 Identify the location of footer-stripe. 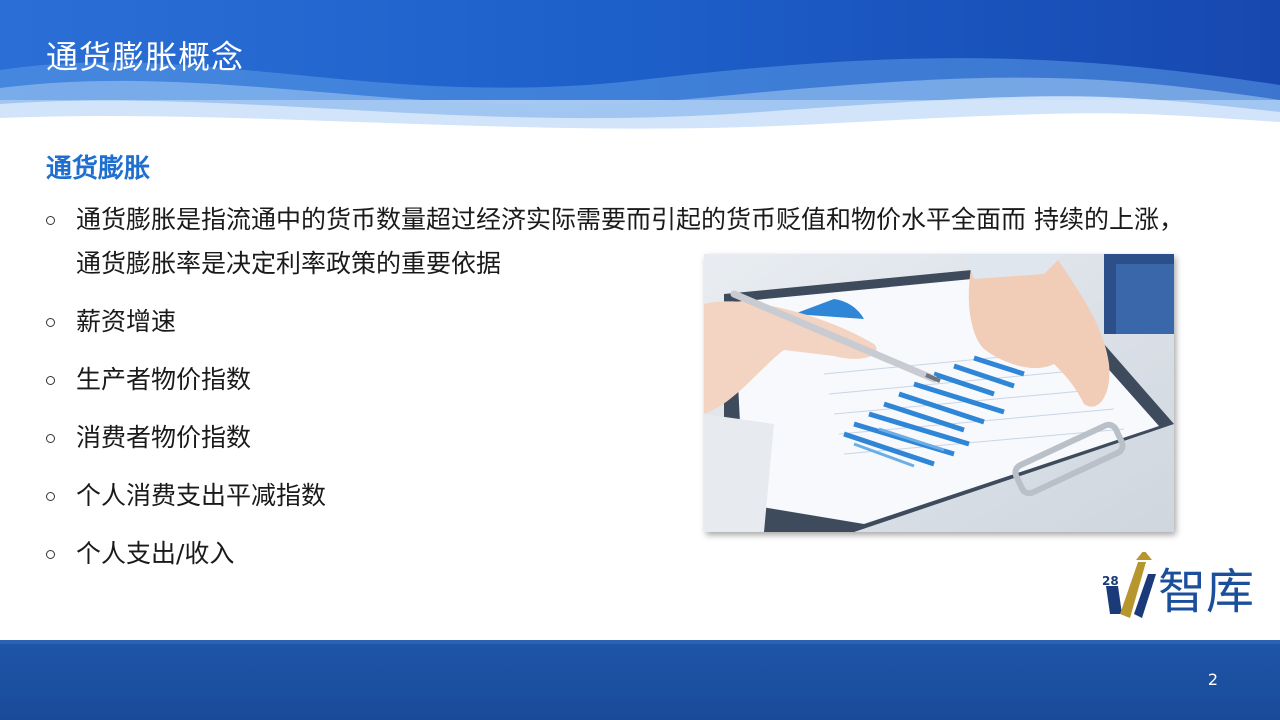
(640, 642).